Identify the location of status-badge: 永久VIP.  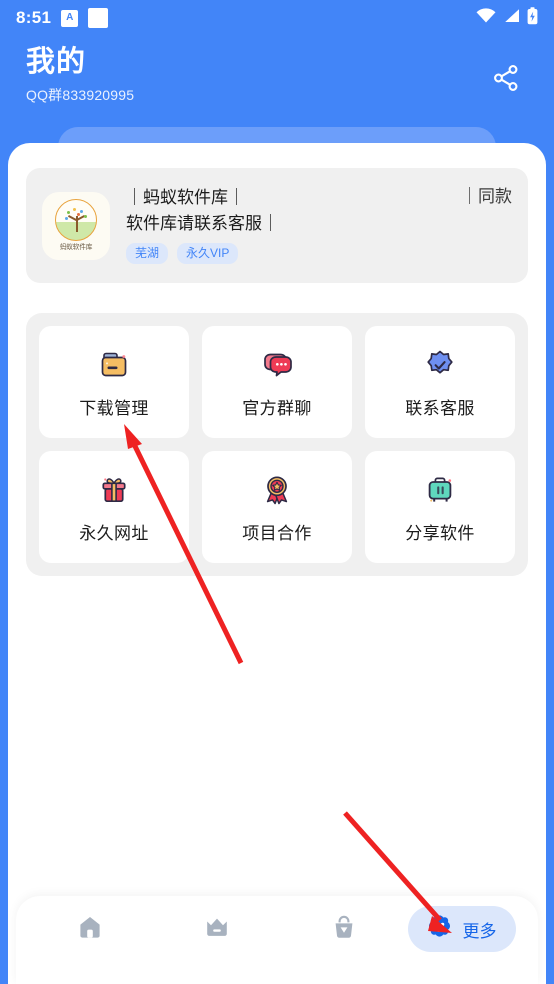
(208, 253).